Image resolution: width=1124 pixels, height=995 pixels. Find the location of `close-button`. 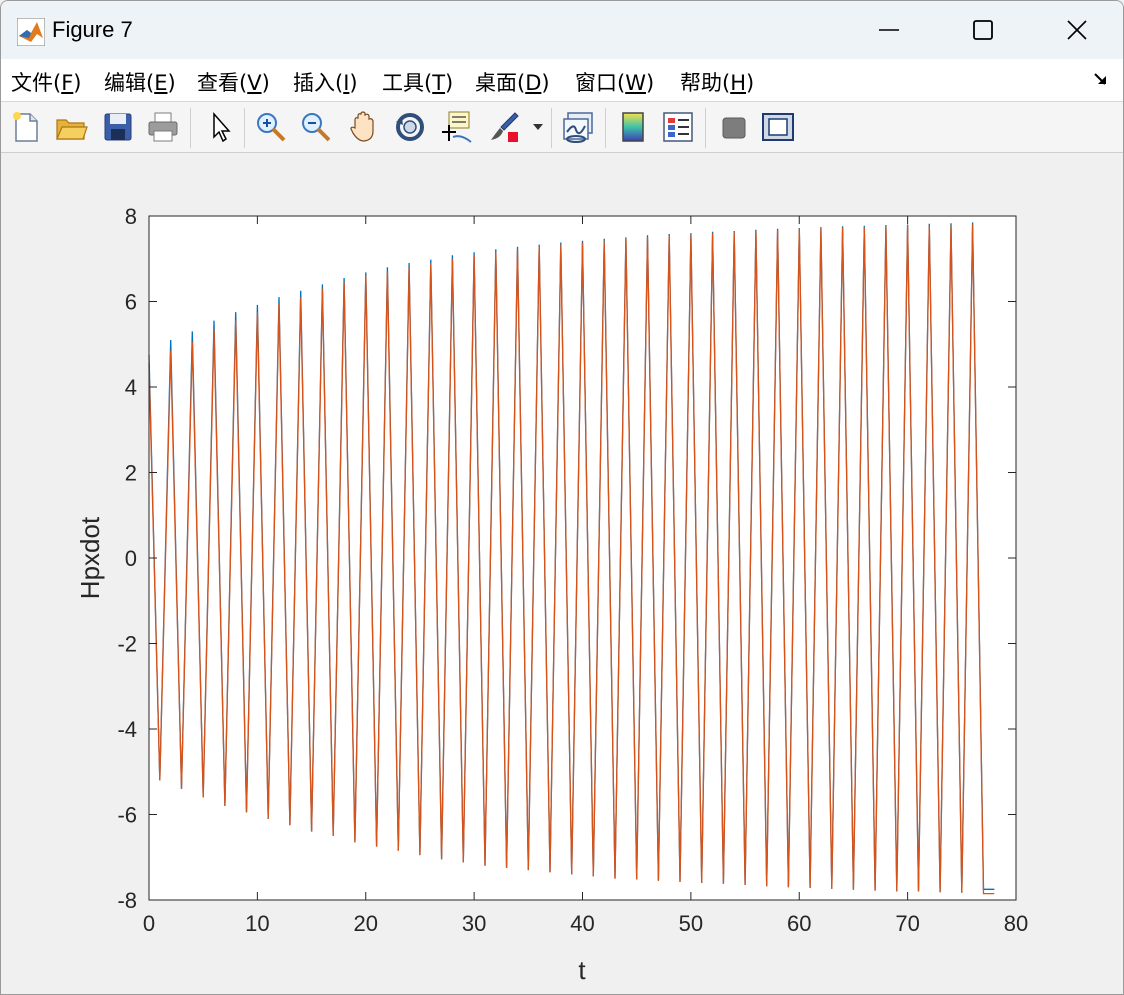

close-button is located at coordinates (1077, 30).